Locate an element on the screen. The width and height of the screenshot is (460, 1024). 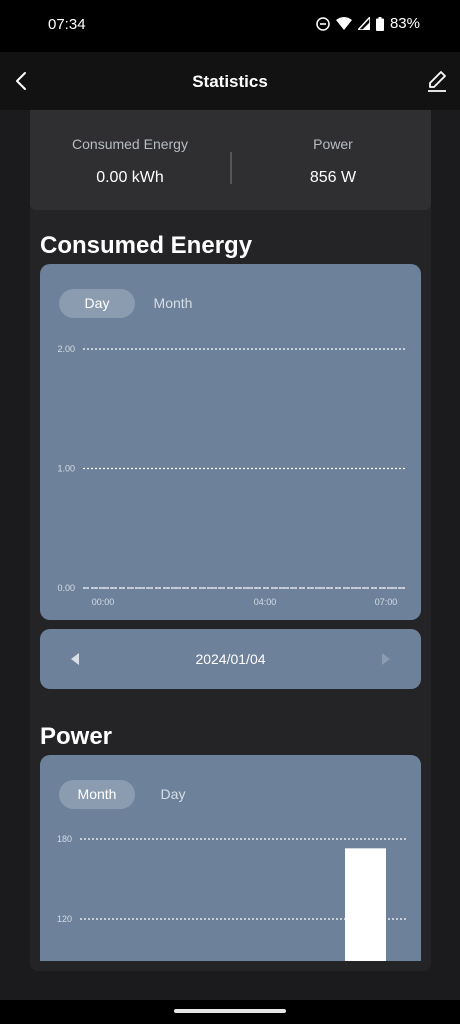
home-indicator is located at coordinates (230, 1011).